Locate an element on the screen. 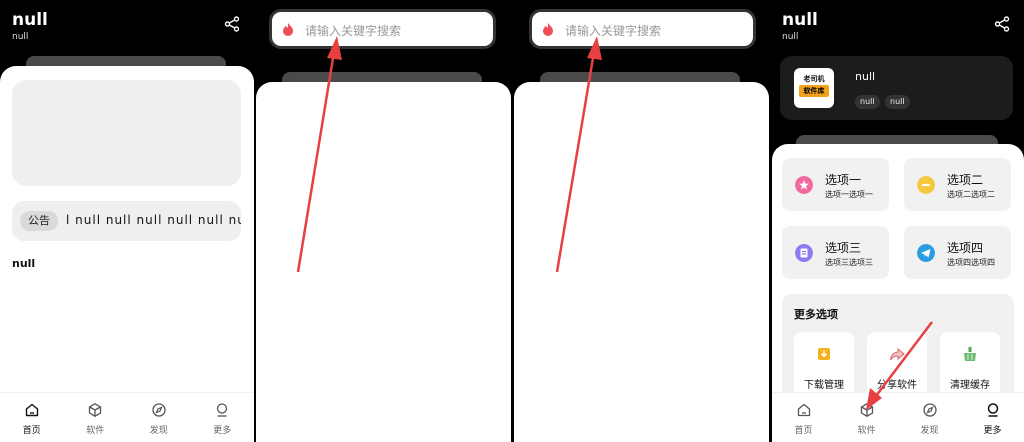 The width and height of the screenshot is (1024, 442). logo-text-top: 老司机 is located at coordinates (814, 79).